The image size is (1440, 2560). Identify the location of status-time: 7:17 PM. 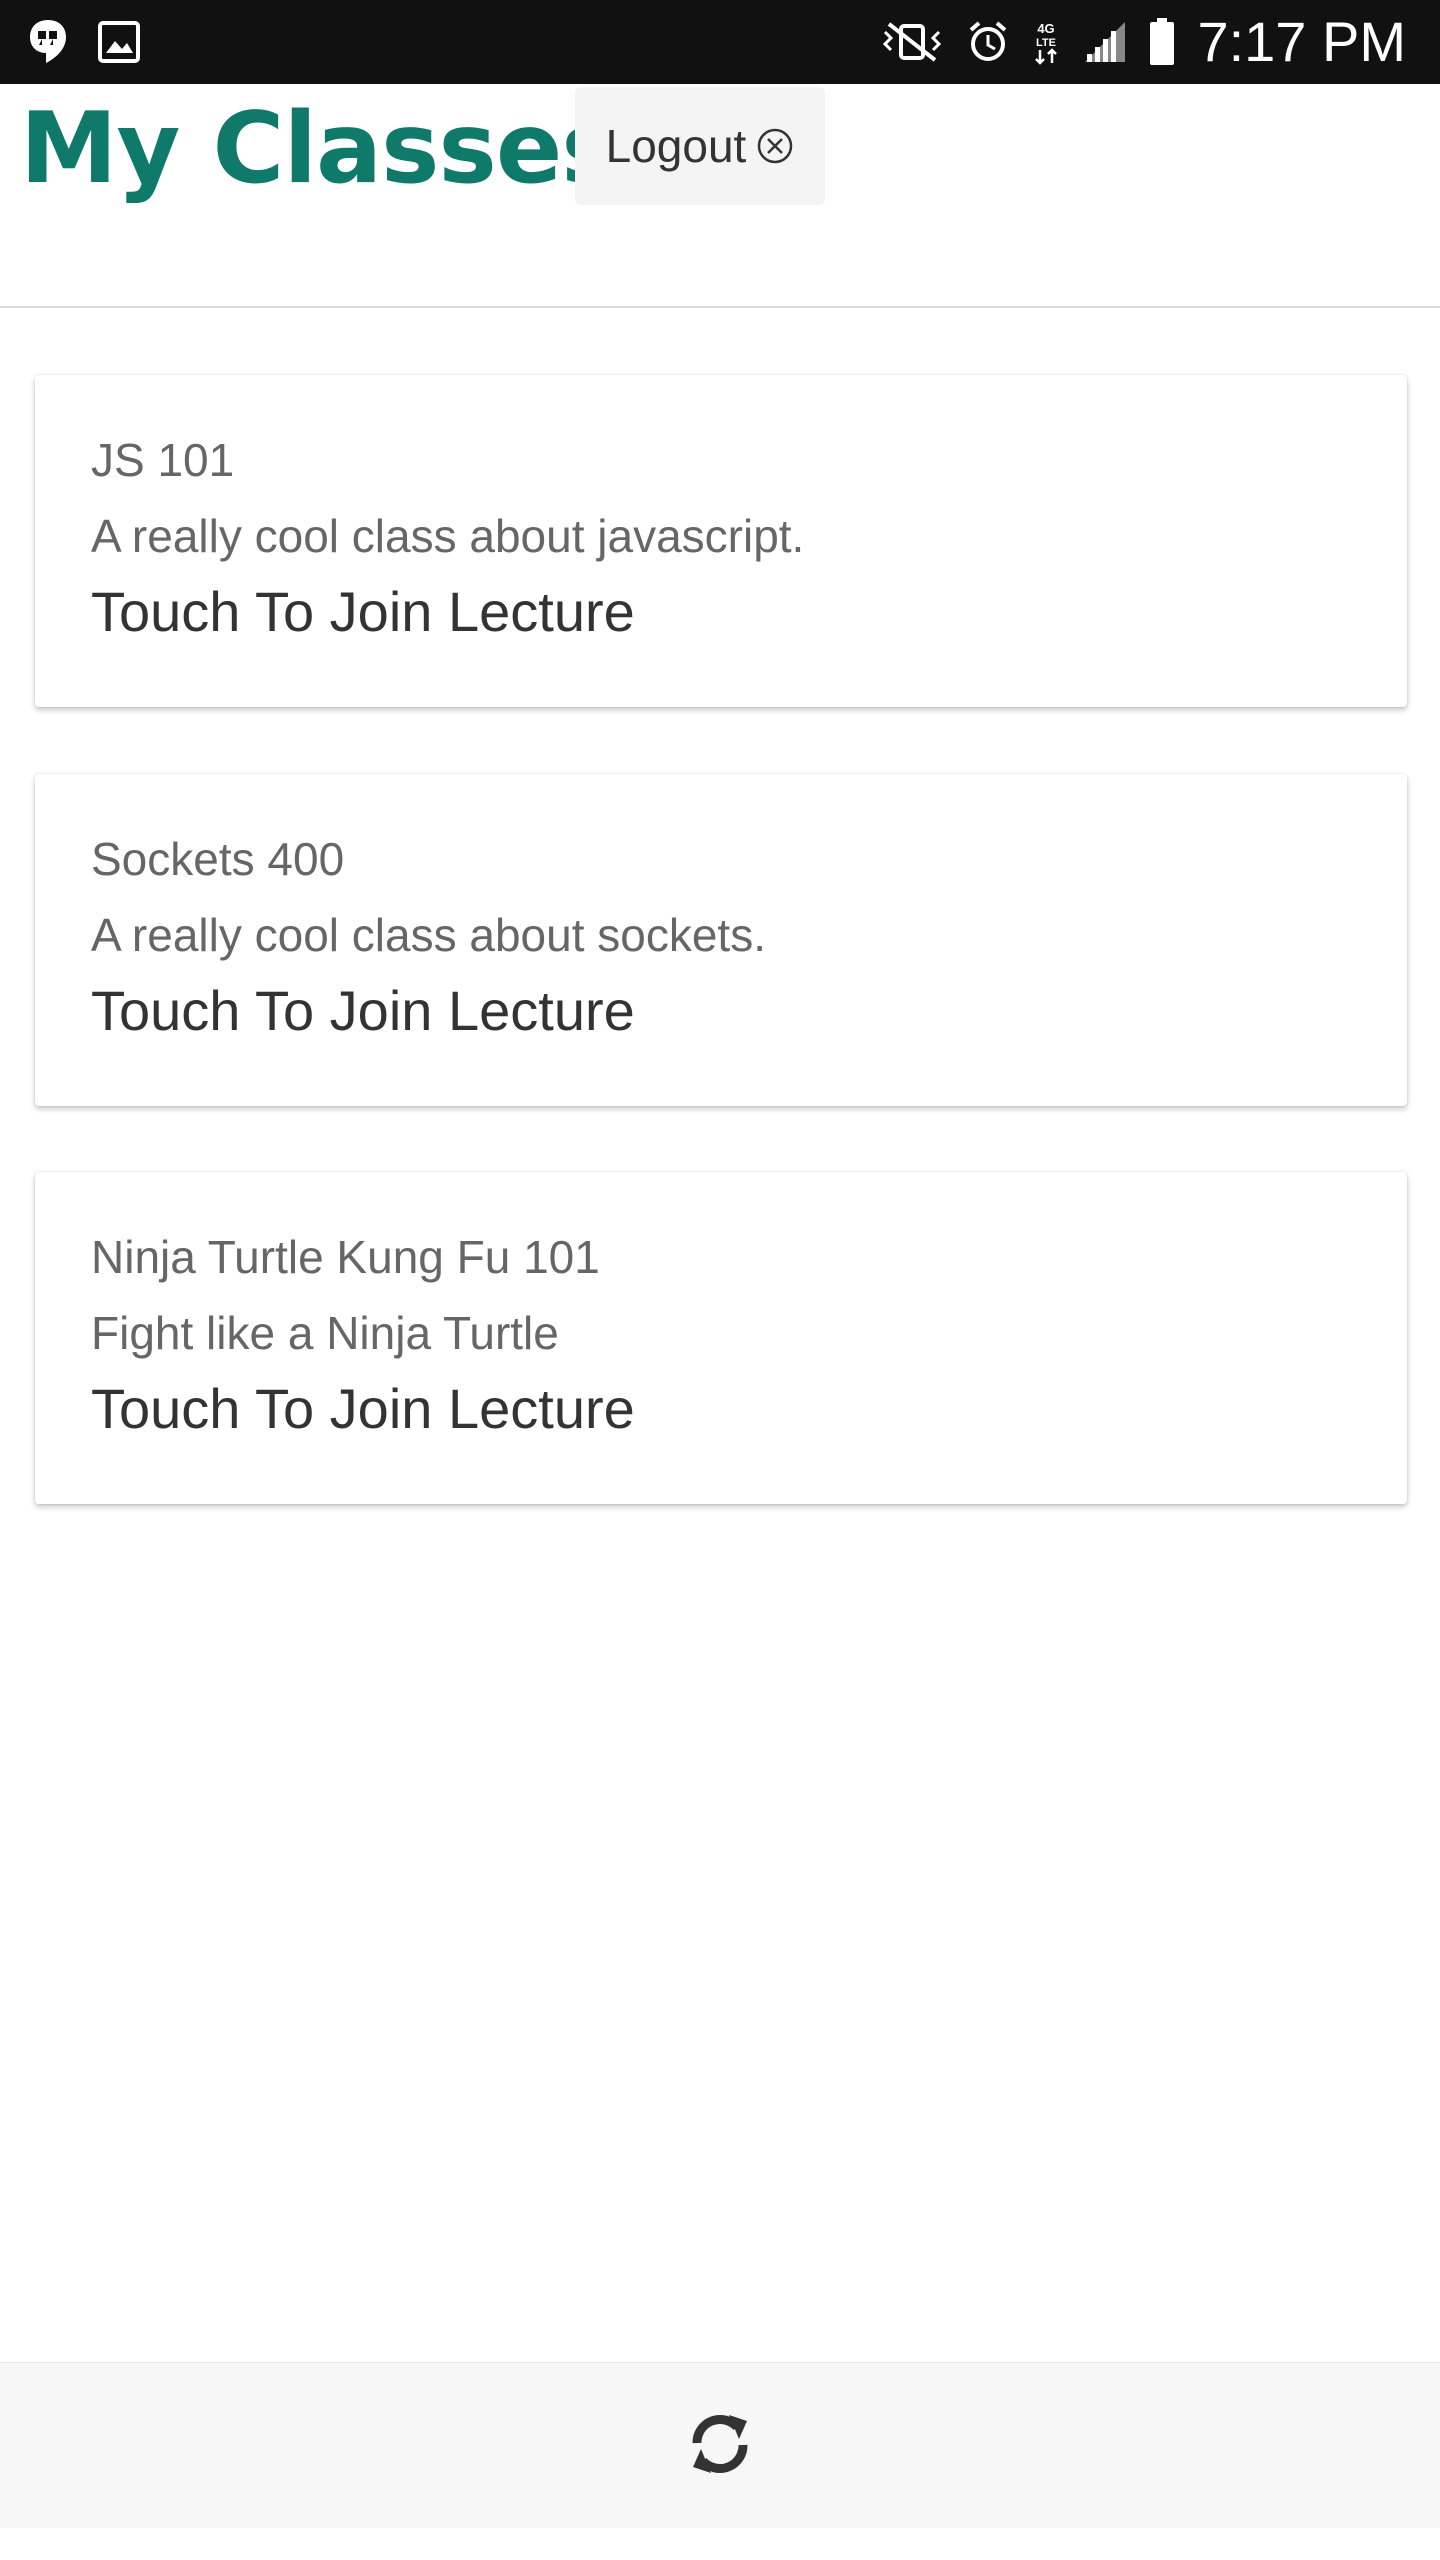
(1301, 41).